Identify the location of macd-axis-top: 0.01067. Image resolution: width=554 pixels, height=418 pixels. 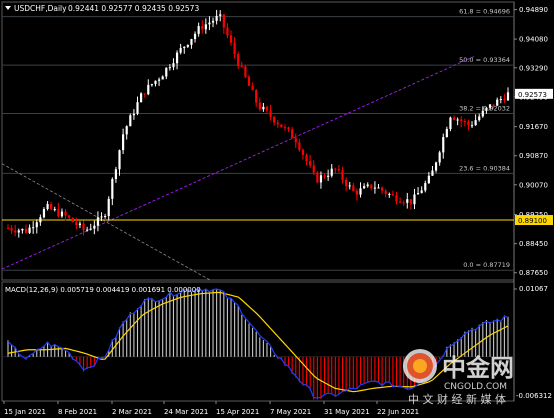
(533, 289).